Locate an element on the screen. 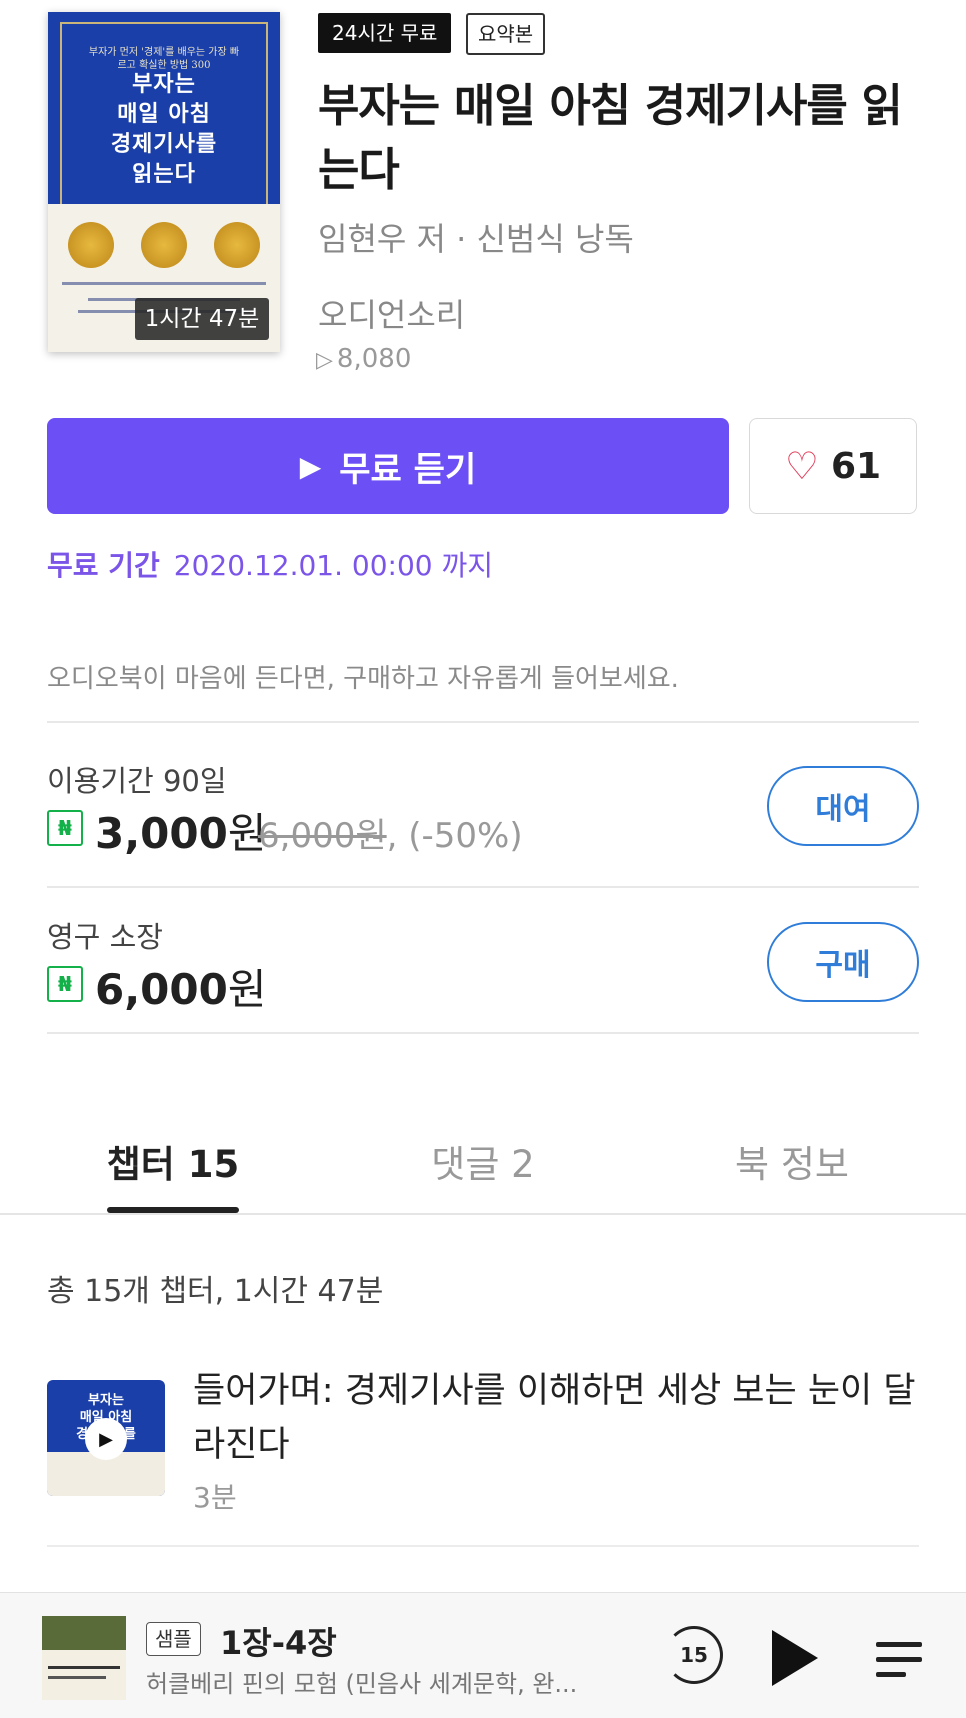  book-title: 부자는 매일 아침 경제기사를 읽는다 is located at coordinates (610, 137).